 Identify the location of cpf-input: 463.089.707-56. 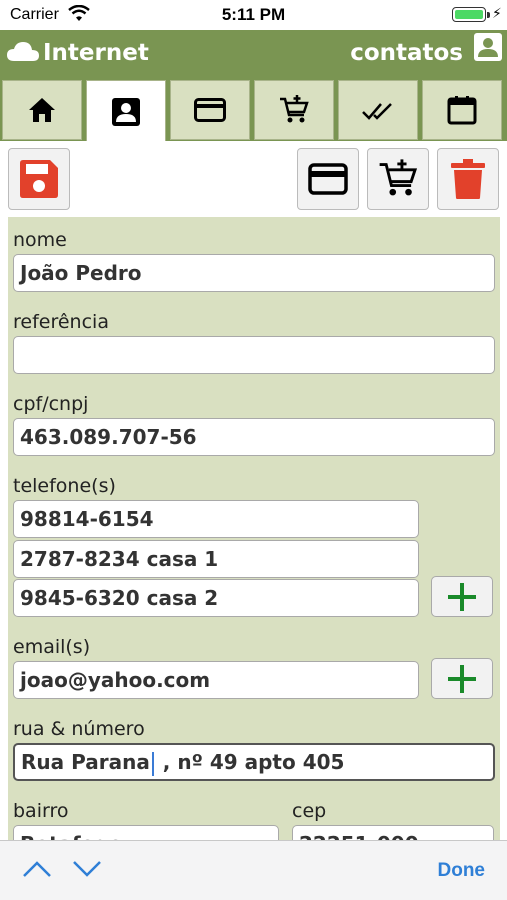
(254, 437).